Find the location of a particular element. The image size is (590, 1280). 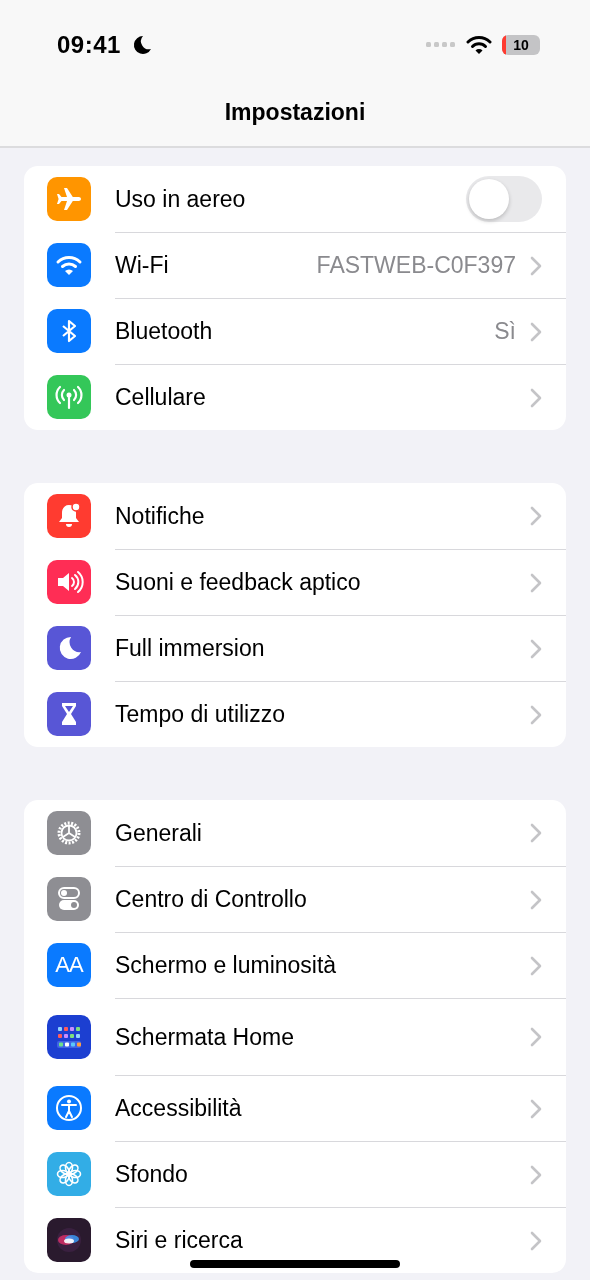

settings-row: Tempo di utilizzo is located at coordinates (295, 714).